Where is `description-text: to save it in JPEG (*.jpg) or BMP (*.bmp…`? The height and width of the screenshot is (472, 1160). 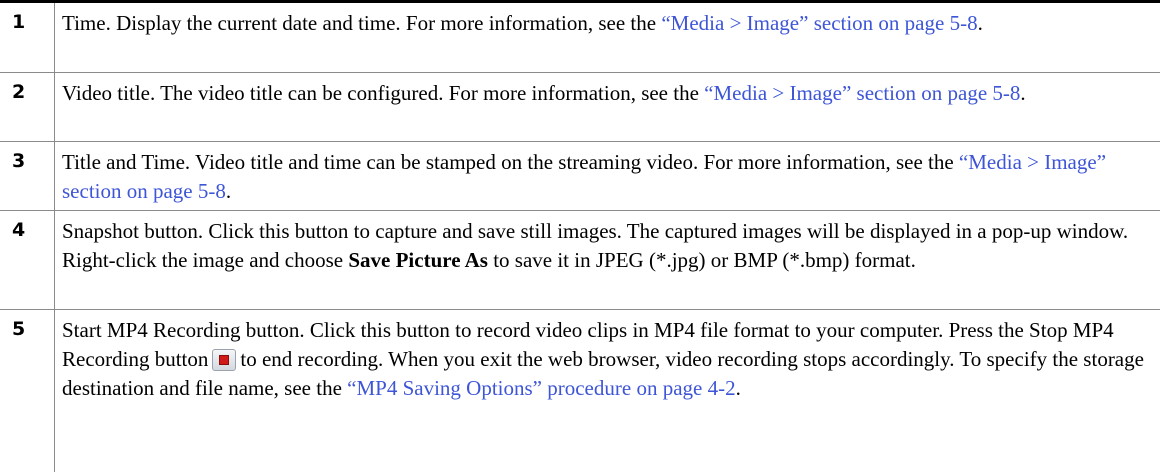 description-text: to save it in JPEG (*.jpg) or BMP (*.bmp… is located at coordinates (701, 260).